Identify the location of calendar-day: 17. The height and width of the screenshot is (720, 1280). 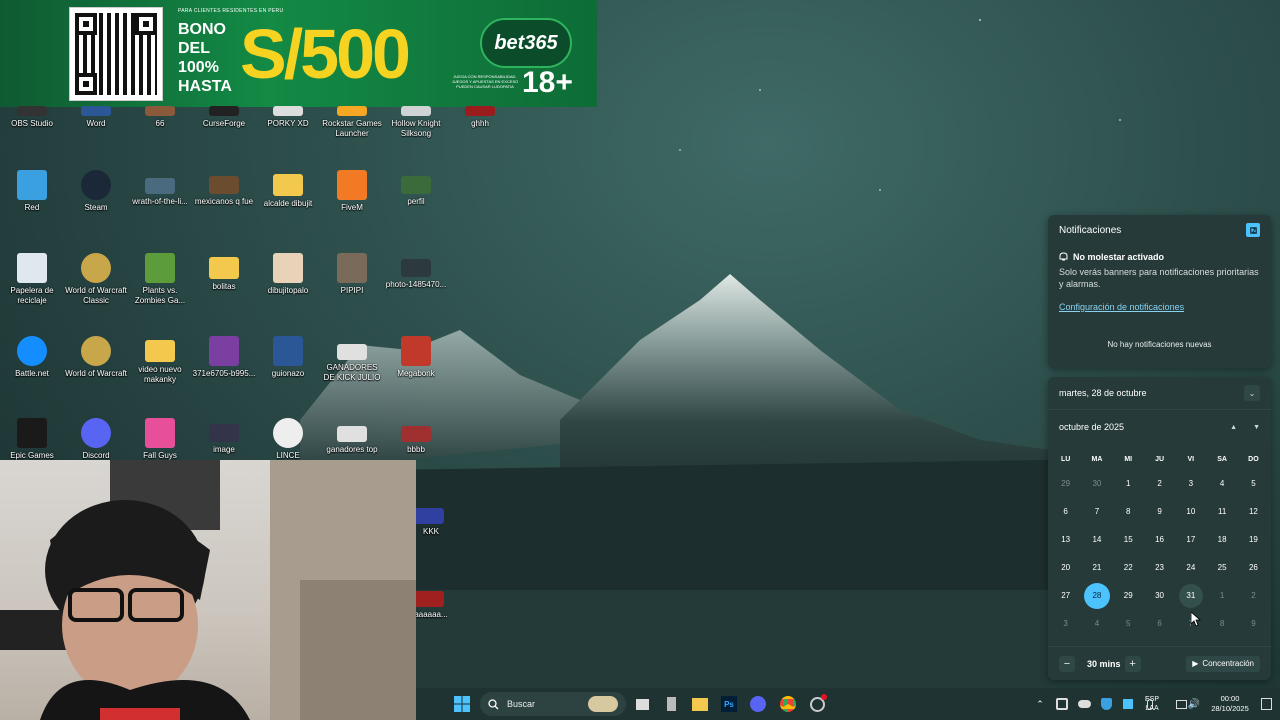
(1190, 540).